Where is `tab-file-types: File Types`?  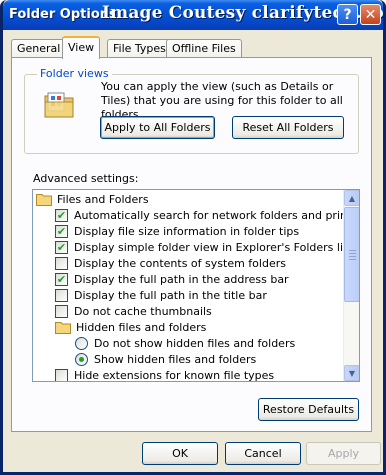 tab-file-types: File Types is located at coordinates (139, 48).